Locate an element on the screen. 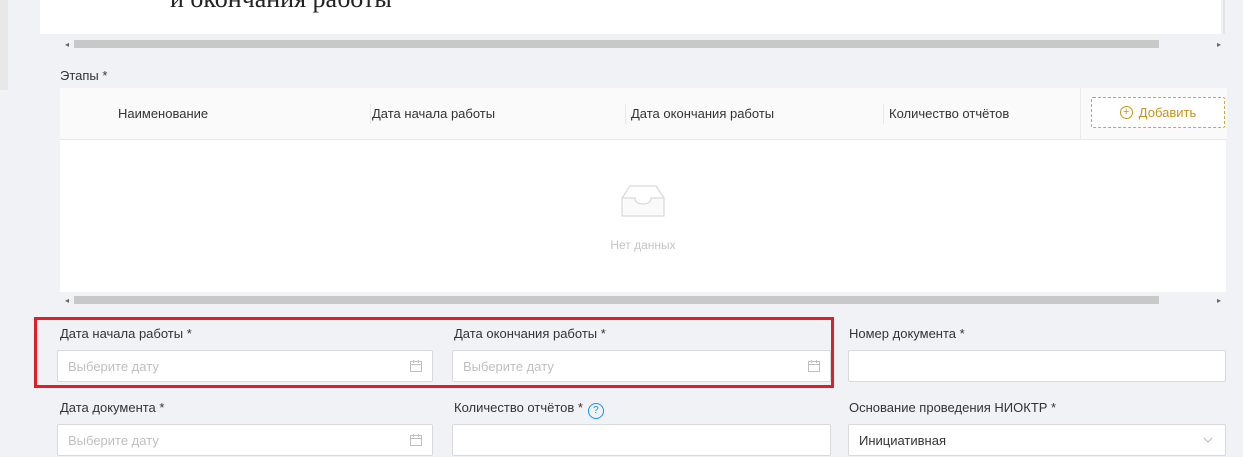 The width and height of the screenshot is (1243, 457). reports-count-label-text: Количество отчётов * is located at coordinates (518, 407).